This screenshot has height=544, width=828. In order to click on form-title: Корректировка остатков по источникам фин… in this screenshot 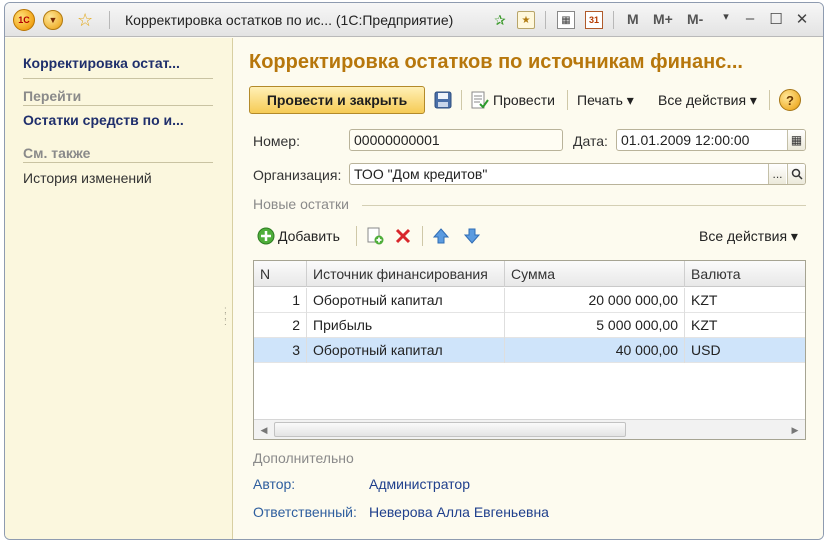, I will do `click(496, 62)`.